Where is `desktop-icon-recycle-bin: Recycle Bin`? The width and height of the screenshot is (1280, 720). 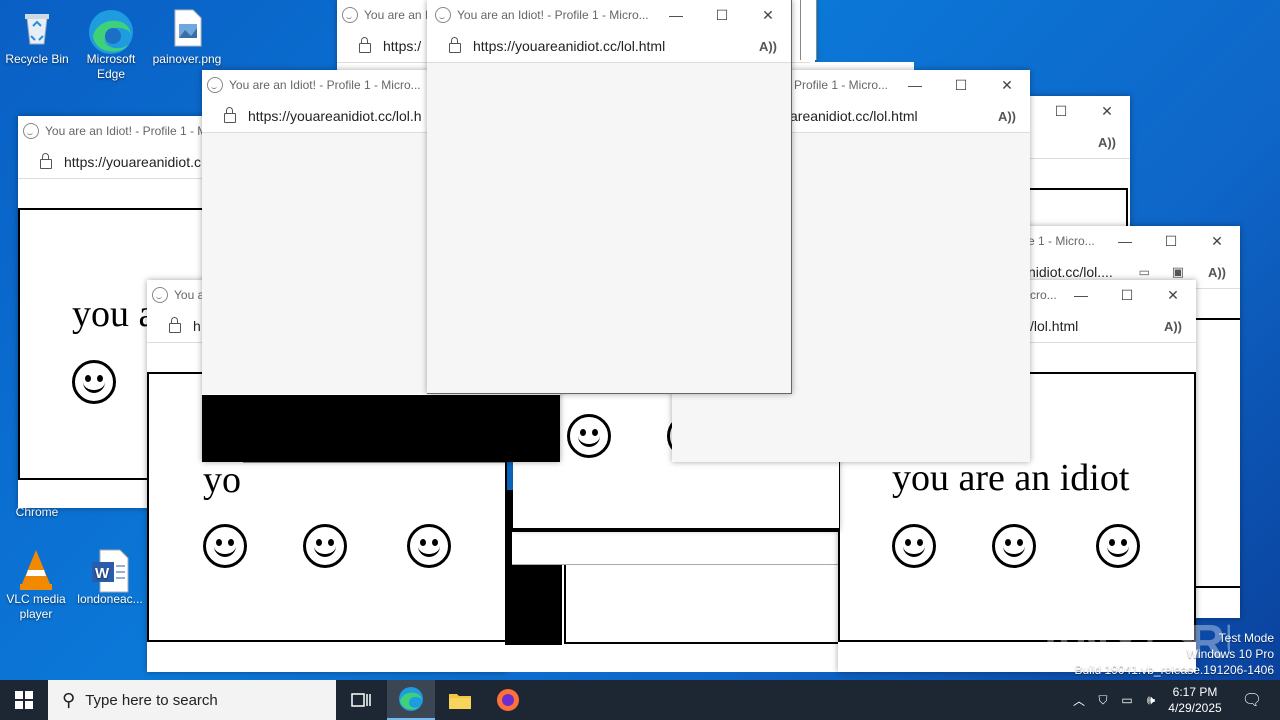
desktop-icon-recycle-bin: Recycle Bin is located at coordinates (38, 37).